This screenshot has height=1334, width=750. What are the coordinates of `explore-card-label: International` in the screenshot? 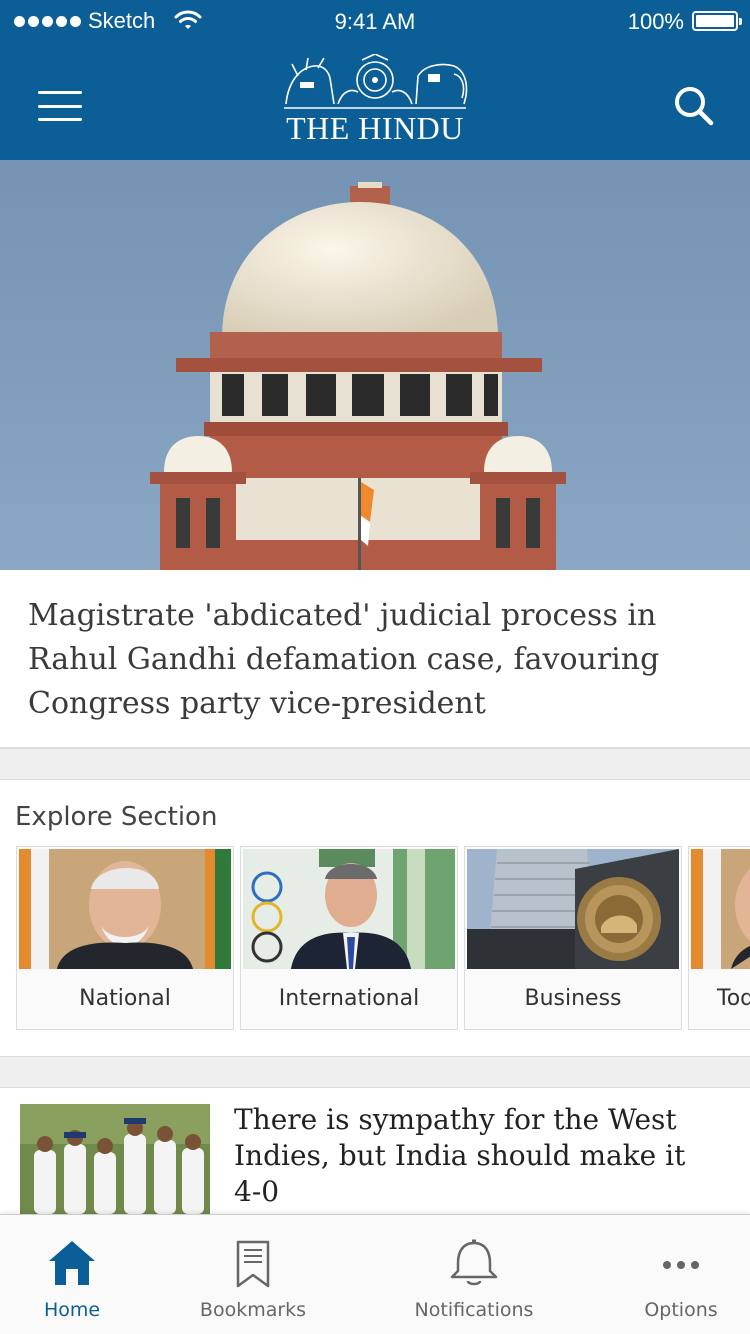 It's located at (349, 998).